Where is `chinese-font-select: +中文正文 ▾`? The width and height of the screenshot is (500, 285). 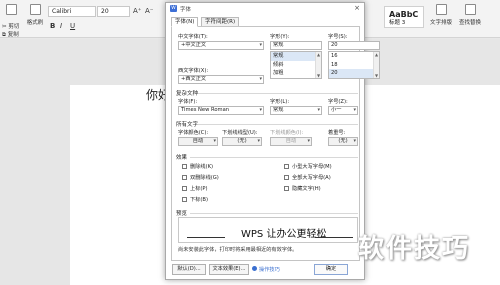 chinese-font-select: +中文正文 ▾ is located at coordinates (221, 45).